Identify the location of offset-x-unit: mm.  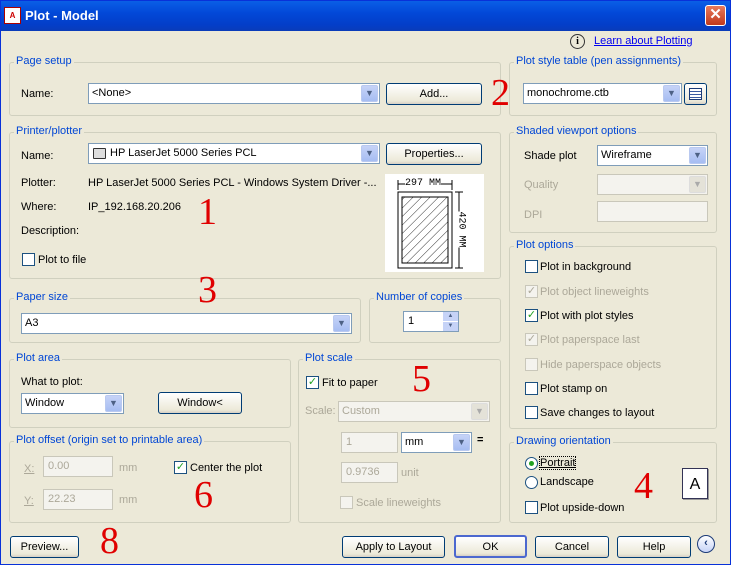
(128, 468).